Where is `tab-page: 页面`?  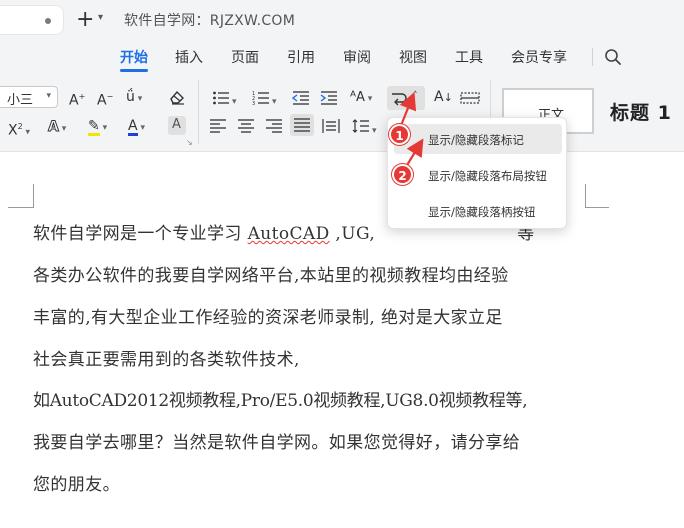 tab-page: 页面 is located at coordinates (245, 57).